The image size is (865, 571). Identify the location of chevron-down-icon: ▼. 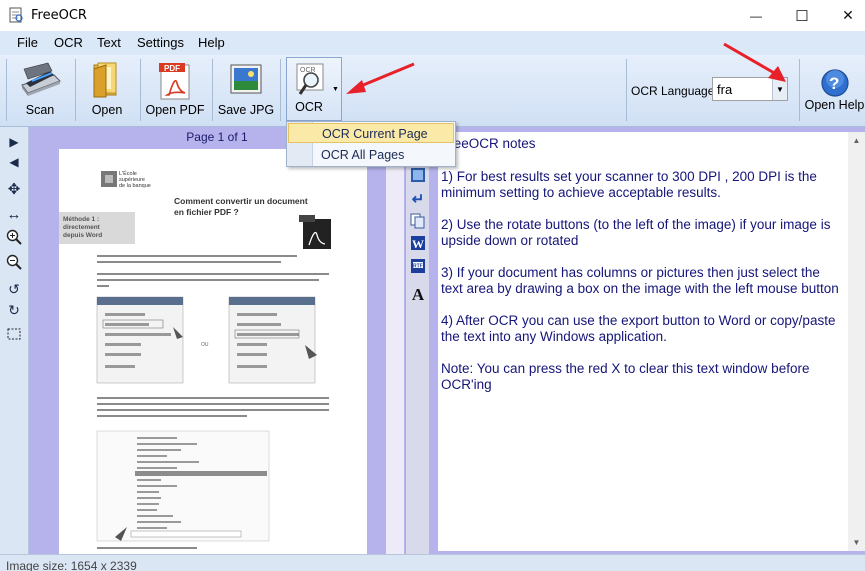
(779, 89).